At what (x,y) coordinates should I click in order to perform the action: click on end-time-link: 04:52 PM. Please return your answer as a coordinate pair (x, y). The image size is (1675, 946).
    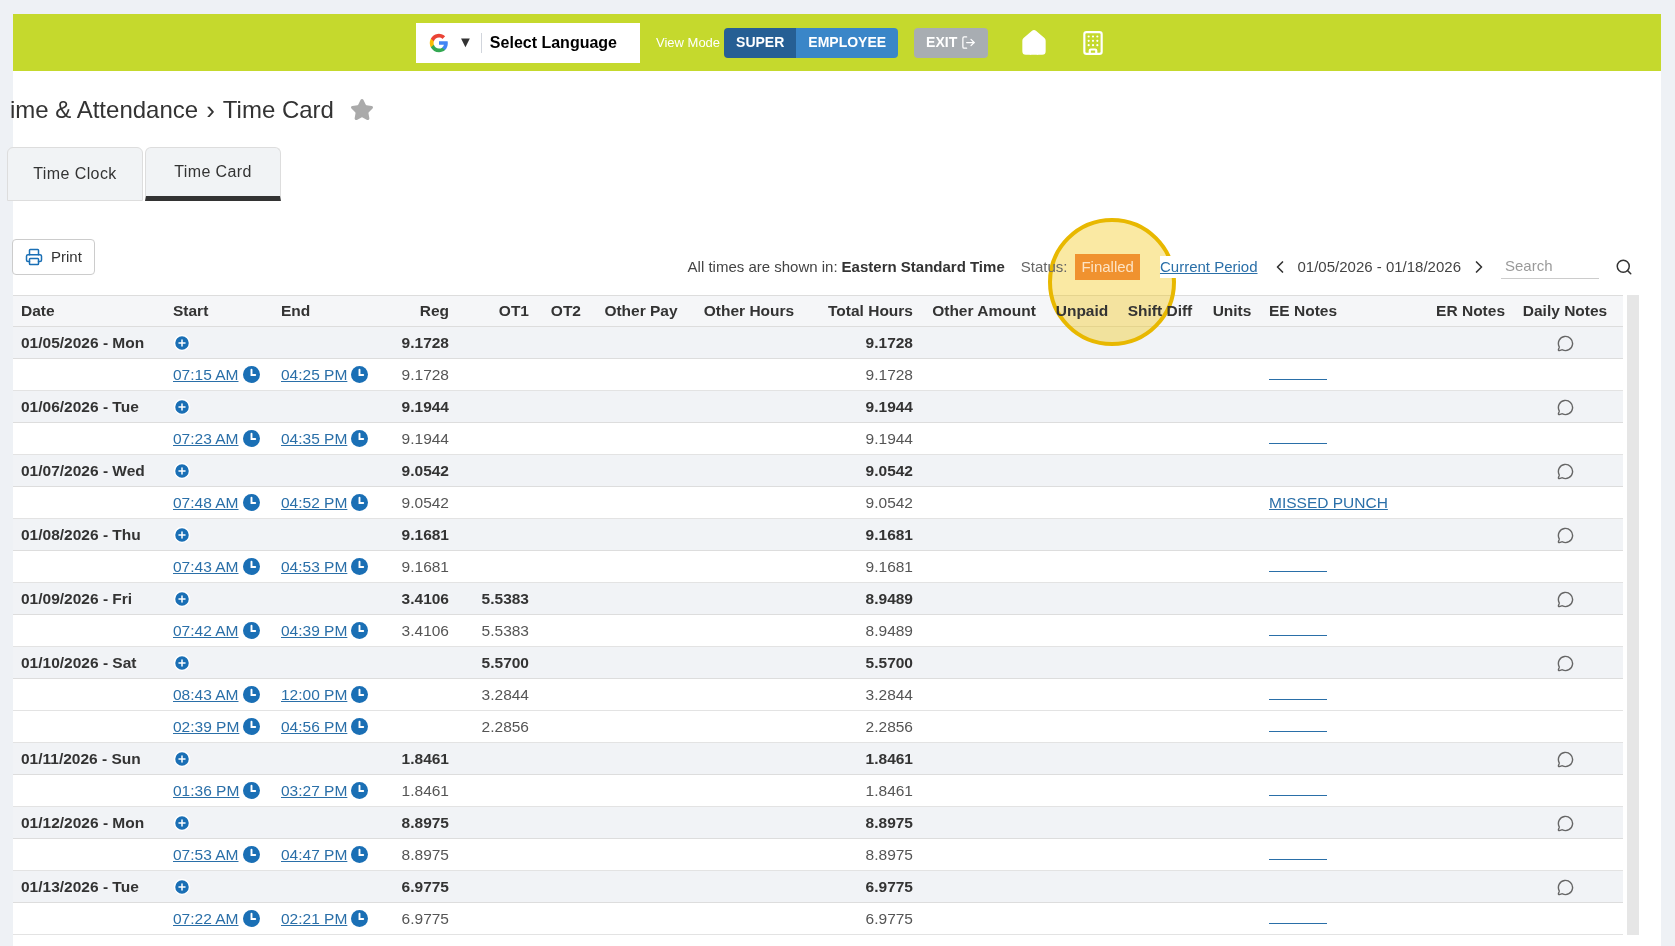
    Looking at the image, I should click on (314, 502).